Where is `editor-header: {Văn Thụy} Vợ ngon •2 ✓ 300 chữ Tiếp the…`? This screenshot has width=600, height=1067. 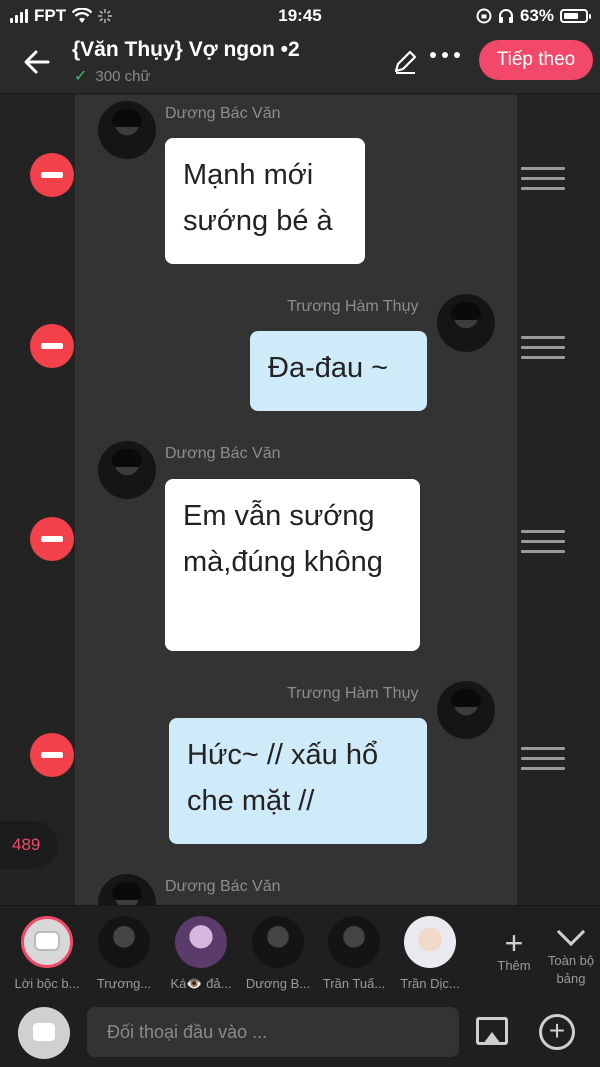 editor-header: {Văn Thụy} Vợ ngon •2 ✓ 300 chữ Tiếp the… is located at coordinates (300, 63).